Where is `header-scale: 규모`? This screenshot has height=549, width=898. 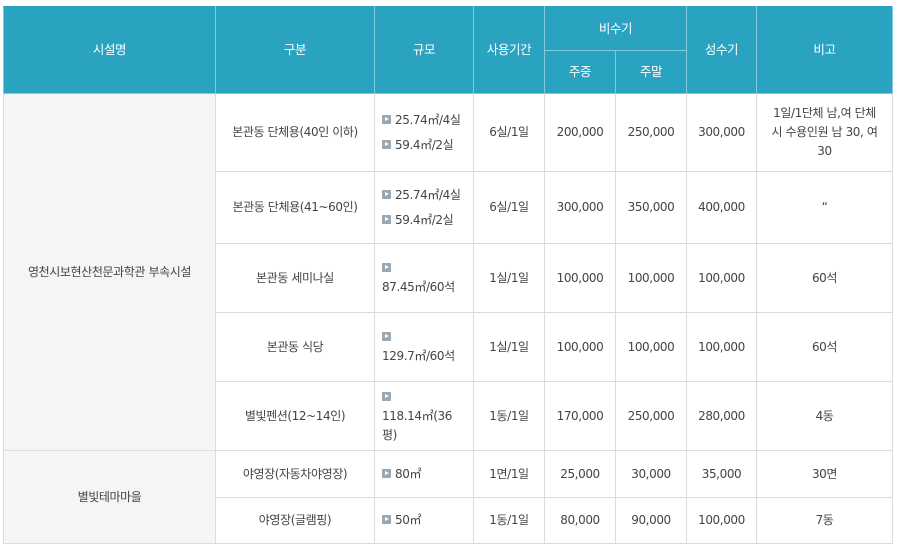 header-scale: 규모 is located at coordinates (424, 50).